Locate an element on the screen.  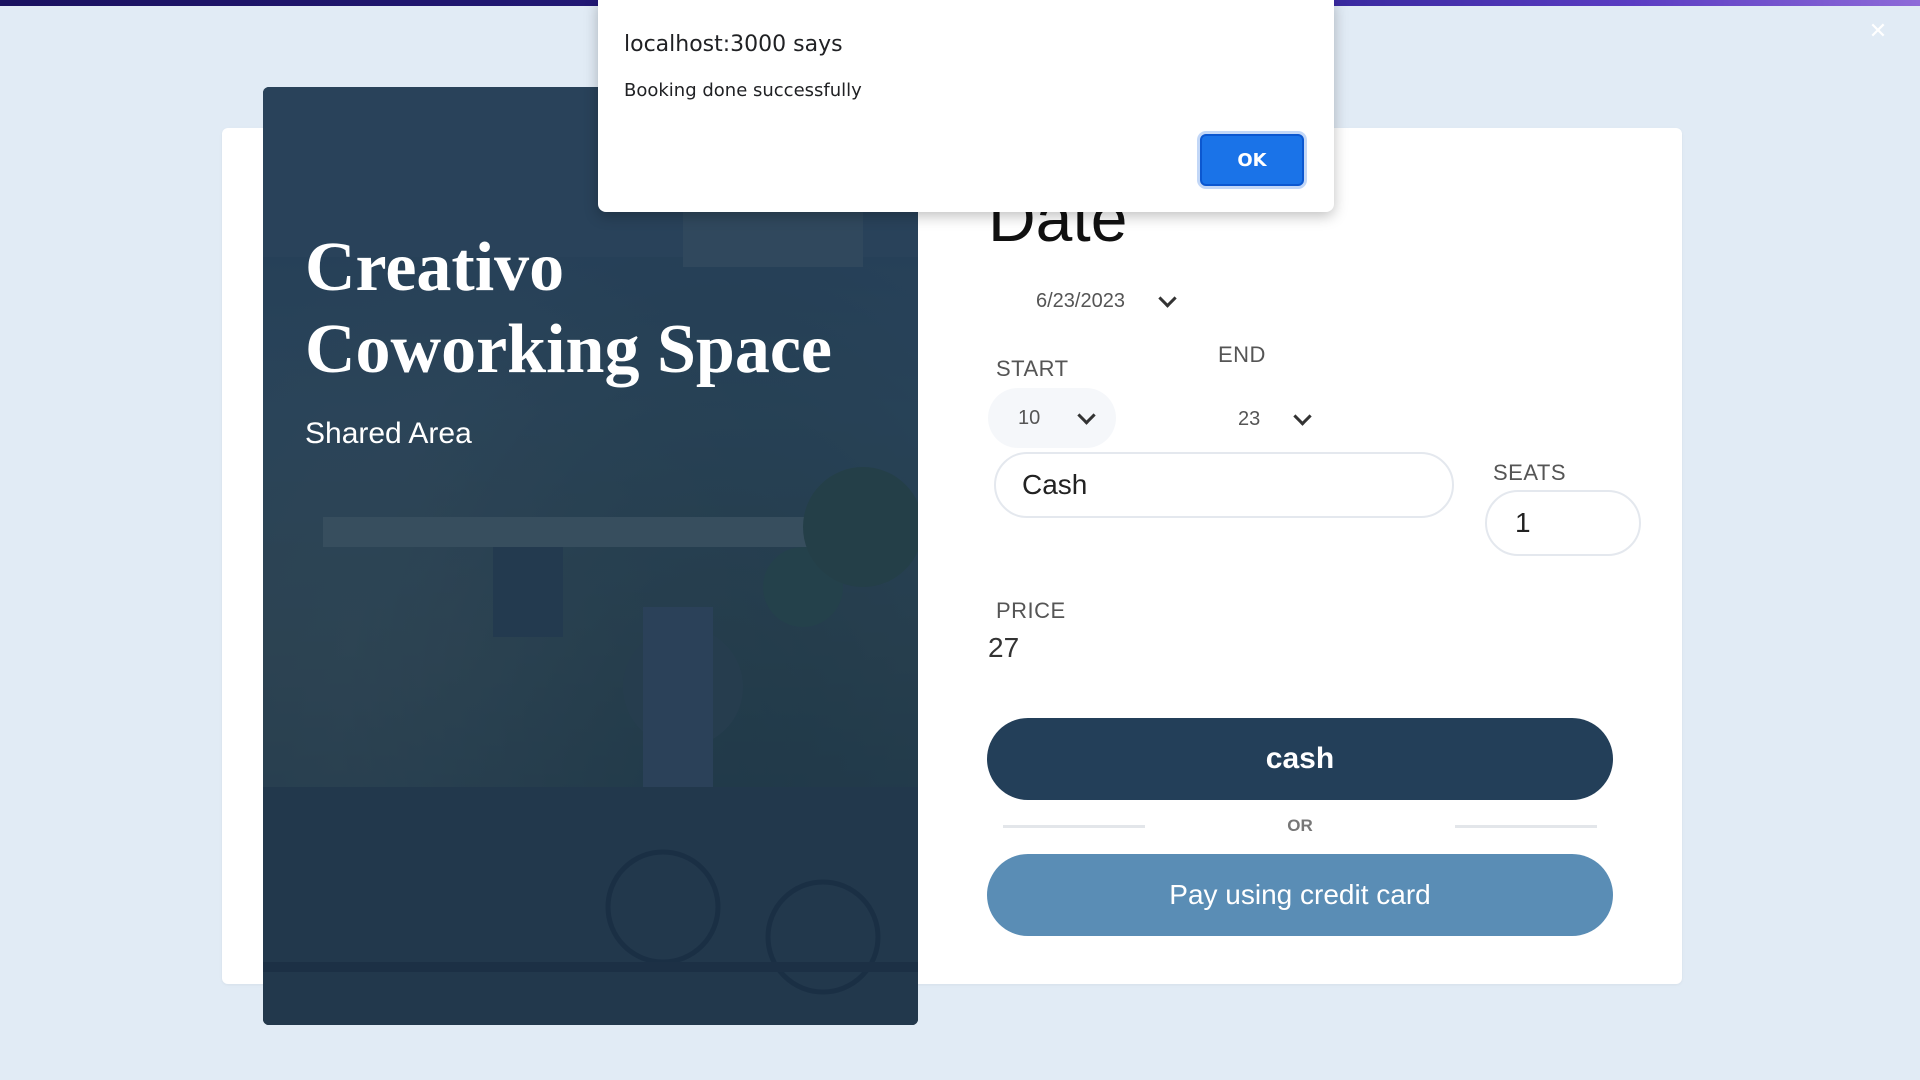
pay-credit-card-button: Pay using credit card is located at coordinates (1300, 895).